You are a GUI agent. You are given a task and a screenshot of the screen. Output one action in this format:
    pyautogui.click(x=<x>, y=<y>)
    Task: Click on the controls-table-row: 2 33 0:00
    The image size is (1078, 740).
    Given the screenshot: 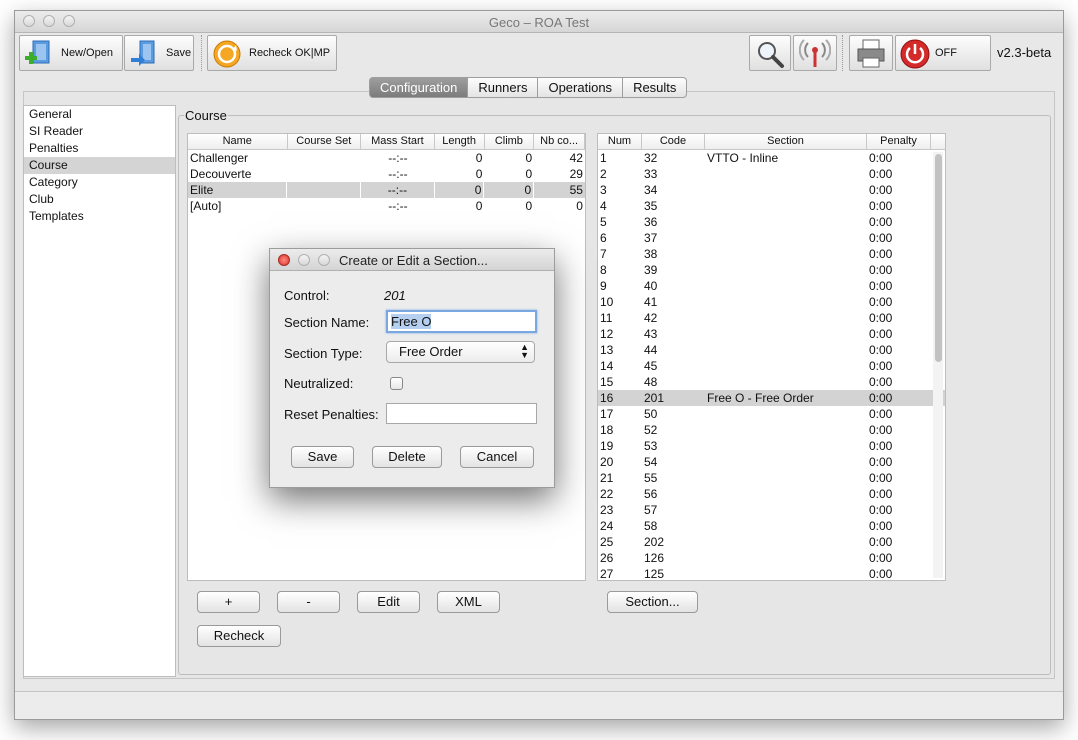 What is the action you would take?
    pyautogui.click(x=771, y=174)
    